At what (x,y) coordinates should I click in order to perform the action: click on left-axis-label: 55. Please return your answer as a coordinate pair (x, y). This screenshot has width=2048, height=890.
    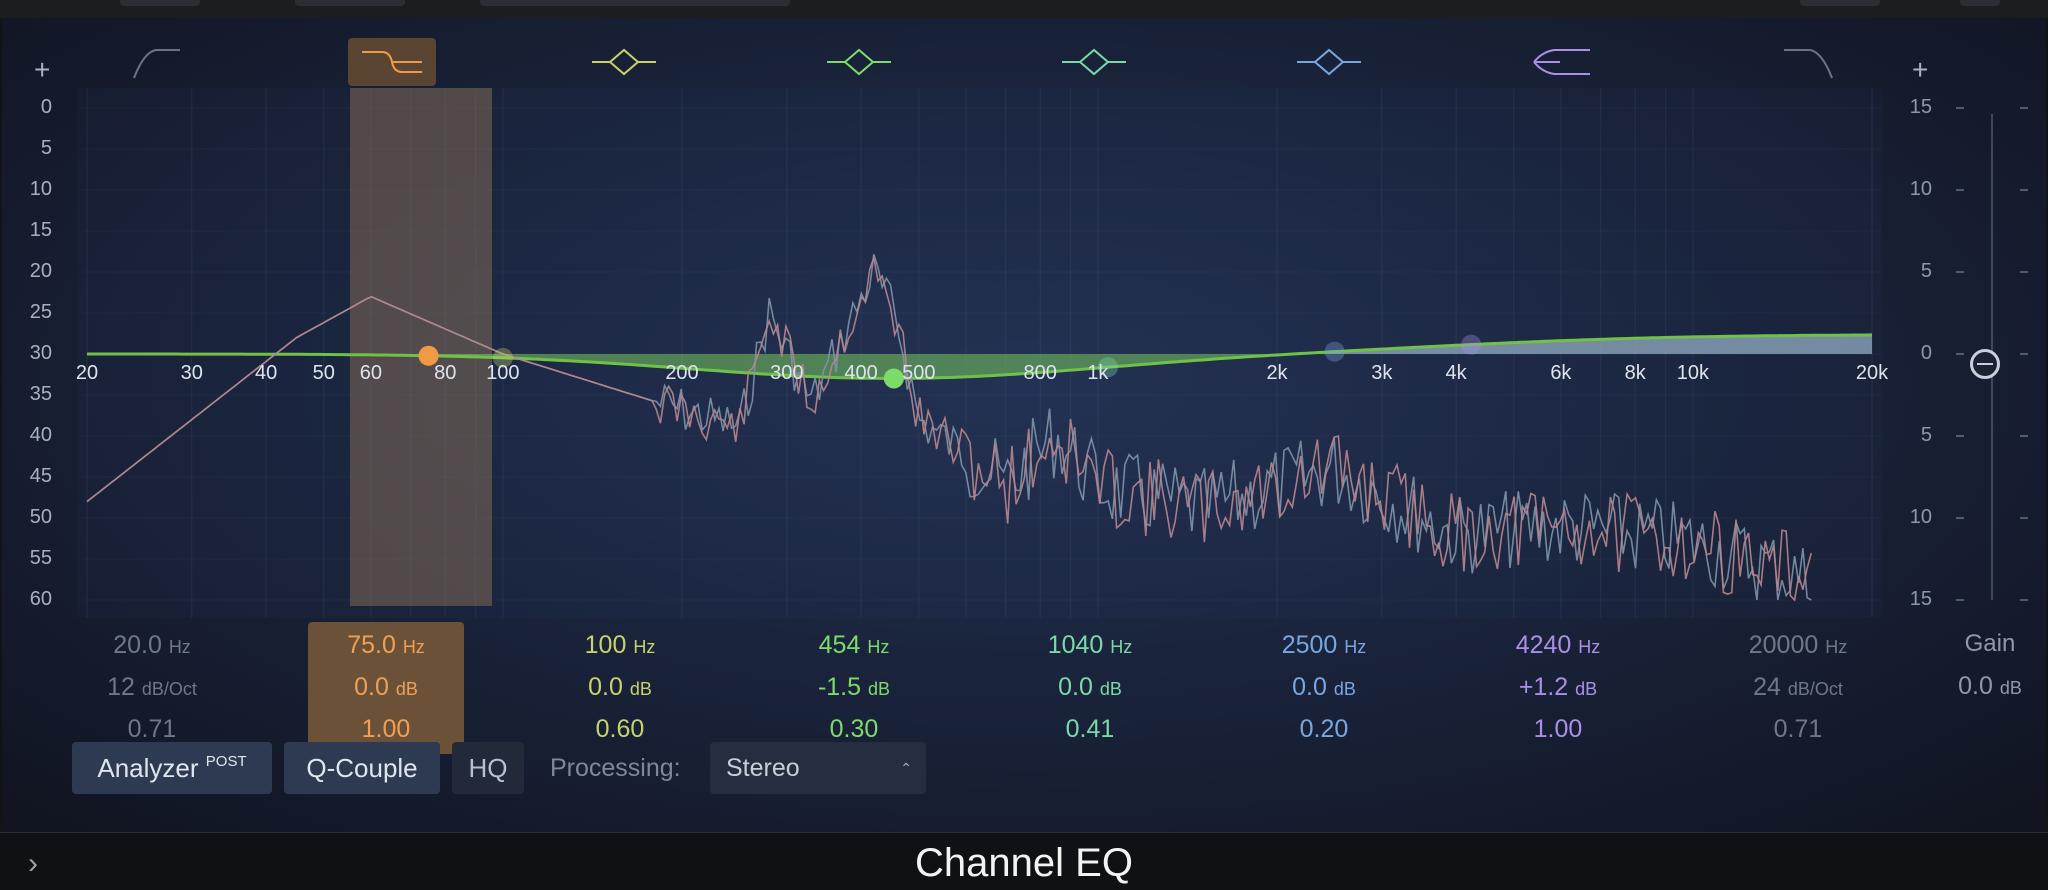
    Looking at the image, I should click on (40, 558).